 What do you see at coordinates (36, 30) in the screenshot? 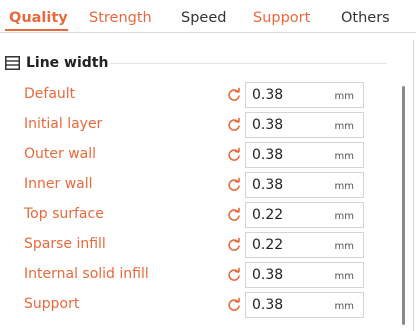
I see `active-tab-indicator` at bounding box center [36, 30].